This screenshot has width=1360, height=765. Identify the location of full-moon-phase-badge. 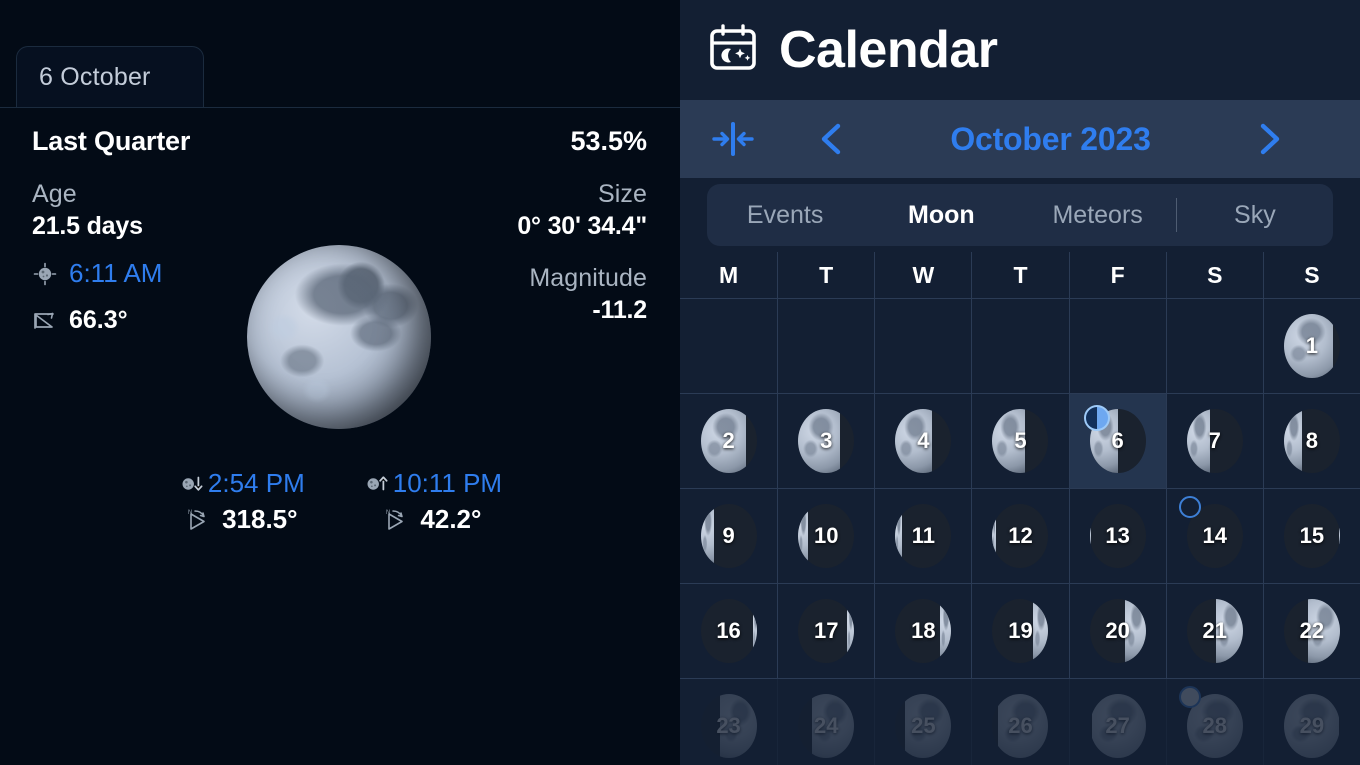
(1189, 697).